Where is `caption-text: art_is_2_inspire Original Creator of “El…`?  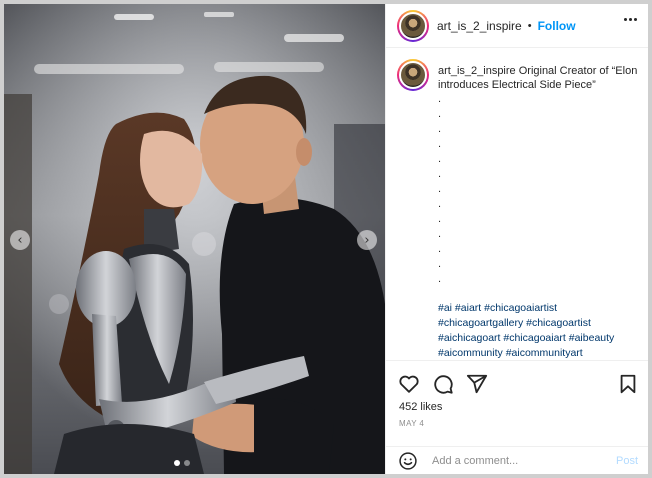 caption-text: art_is_2_inspire Original Creator of “El… is located at coordinates (538, 78).